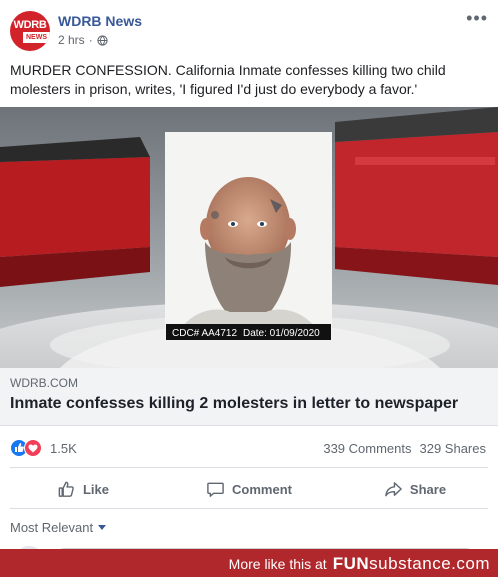  Describe the element at coordinates (102, 40) in the screenshot. I see `globe-icon` at that location.